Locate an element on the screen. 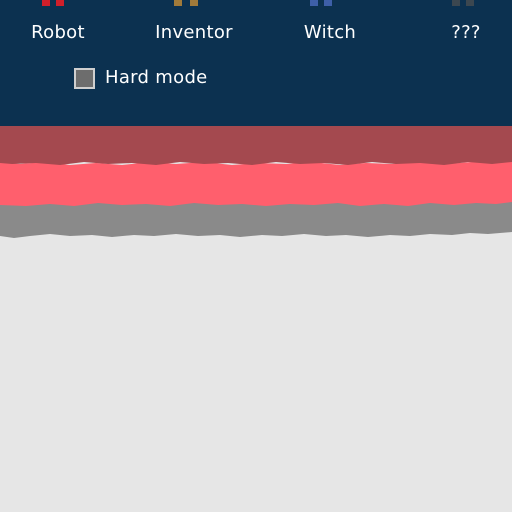 The height and width of the screenshot is (512, 512). character-label-mystery: ??? is located at coordinates (466, 33).